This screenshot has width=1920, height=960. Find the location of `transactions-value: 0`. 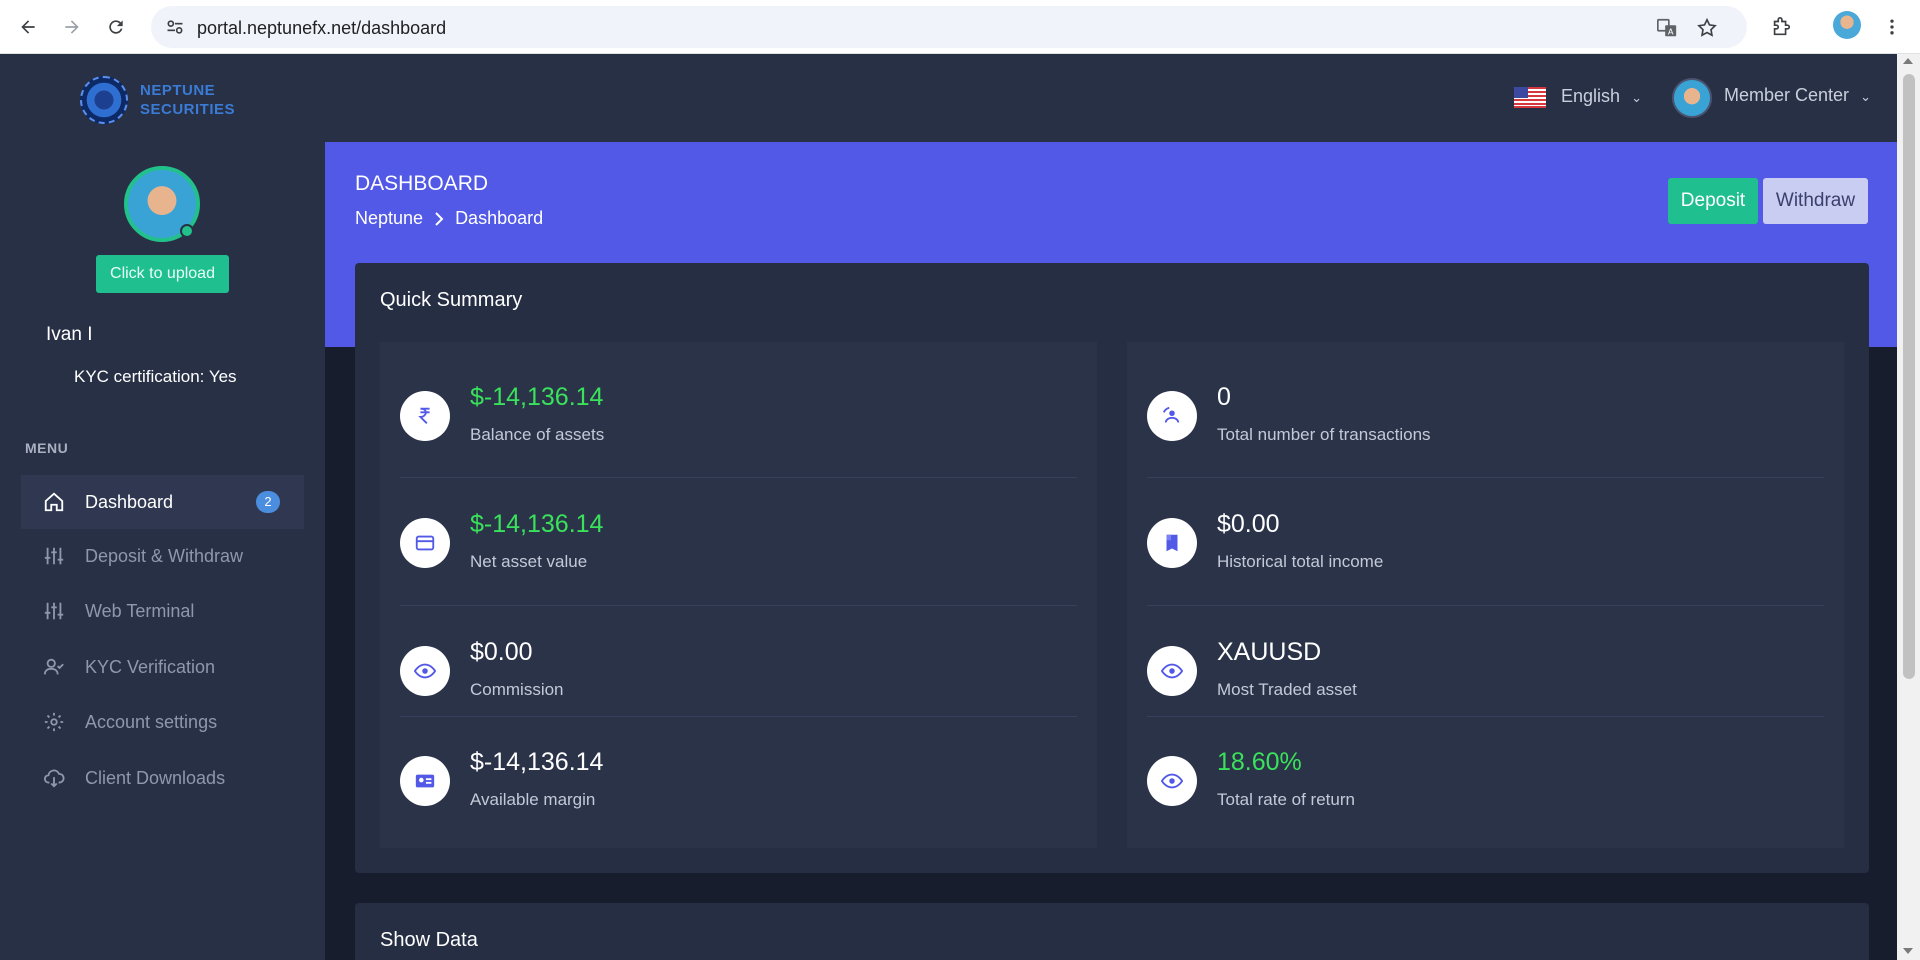

transactions-value: 0 is located at coordinates (1224, 397).